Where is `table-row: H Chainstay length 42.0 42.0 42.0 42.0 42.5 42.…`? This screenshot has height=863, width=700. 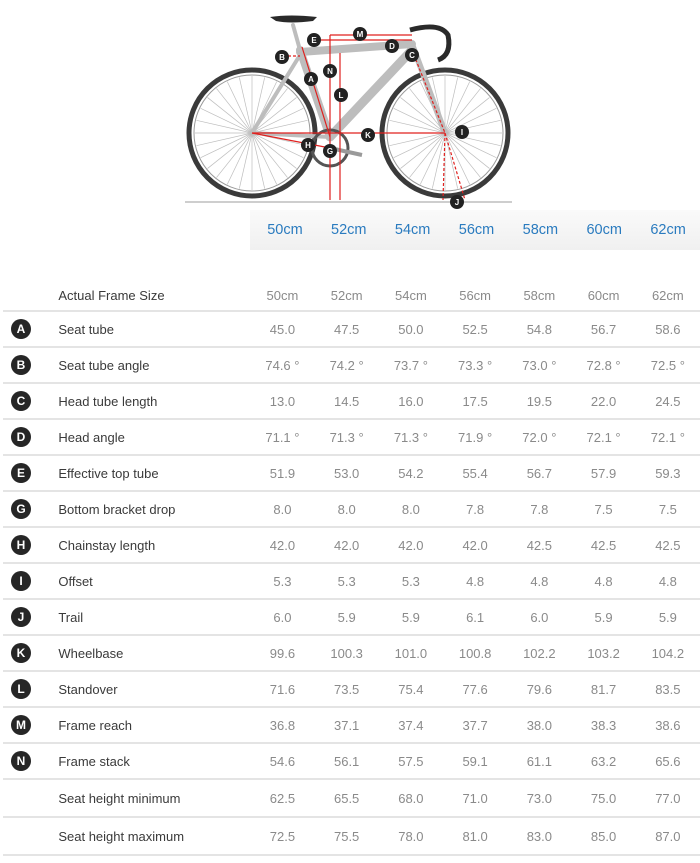 table-row: H Chainstay length 42.0 42.0 42.0 42.0 42.5 42.… is located at coordinates (351, 545).